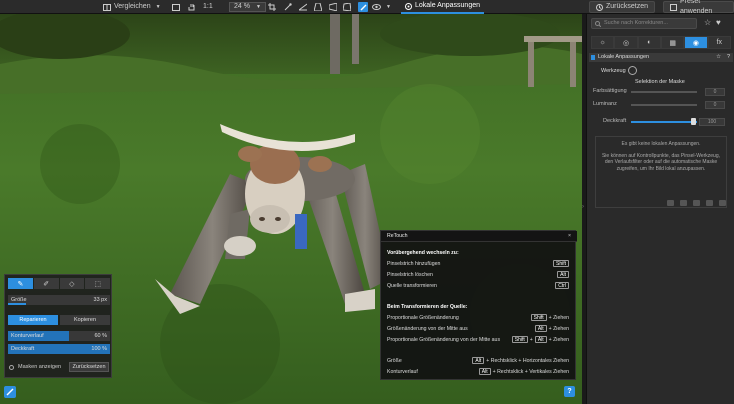  I want to click on smart-brush-icon: ✐, so click(46, 283).